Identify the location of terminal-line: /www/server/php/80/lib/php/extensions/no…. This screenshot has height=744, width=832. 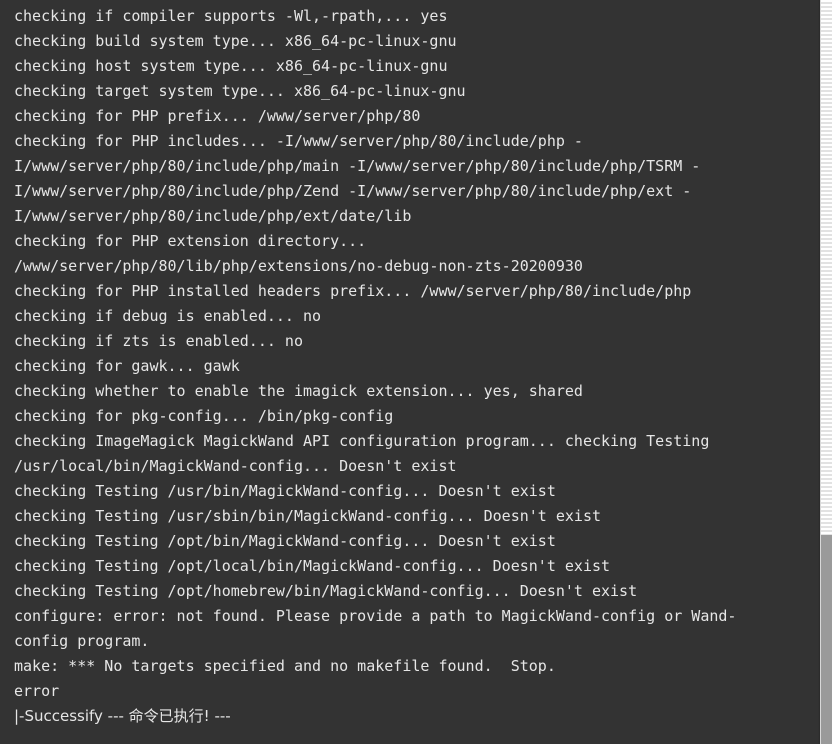
(298, 266).